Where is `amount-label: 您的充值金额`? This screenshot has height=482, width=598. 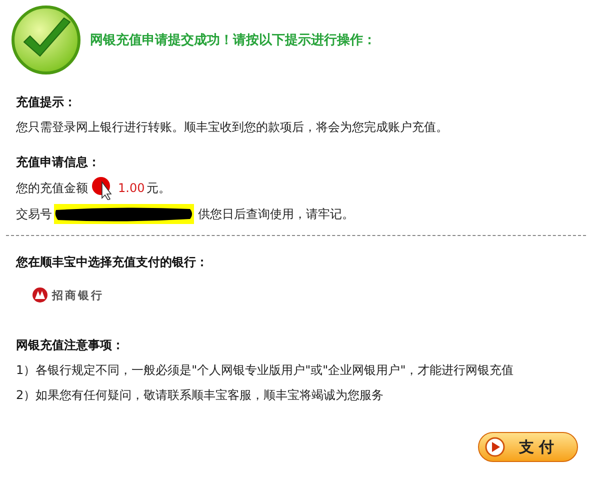 amount-label: 您的充值金额 is located at coordinates (52, 188).